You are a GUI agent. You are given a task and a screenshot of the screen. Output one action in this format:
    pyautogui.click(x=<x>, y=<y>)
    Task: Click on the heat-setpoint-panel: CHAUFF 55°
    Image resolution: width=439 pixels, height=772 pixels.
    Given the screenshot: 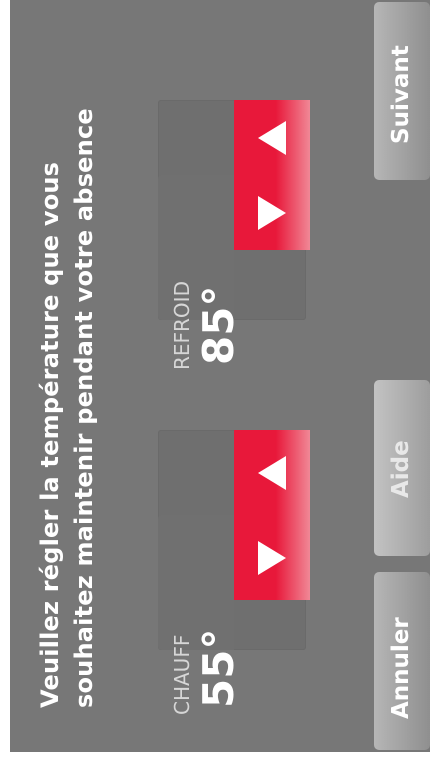 What is the action you would take?
    pyautogui.click(x=234, y=572)
    